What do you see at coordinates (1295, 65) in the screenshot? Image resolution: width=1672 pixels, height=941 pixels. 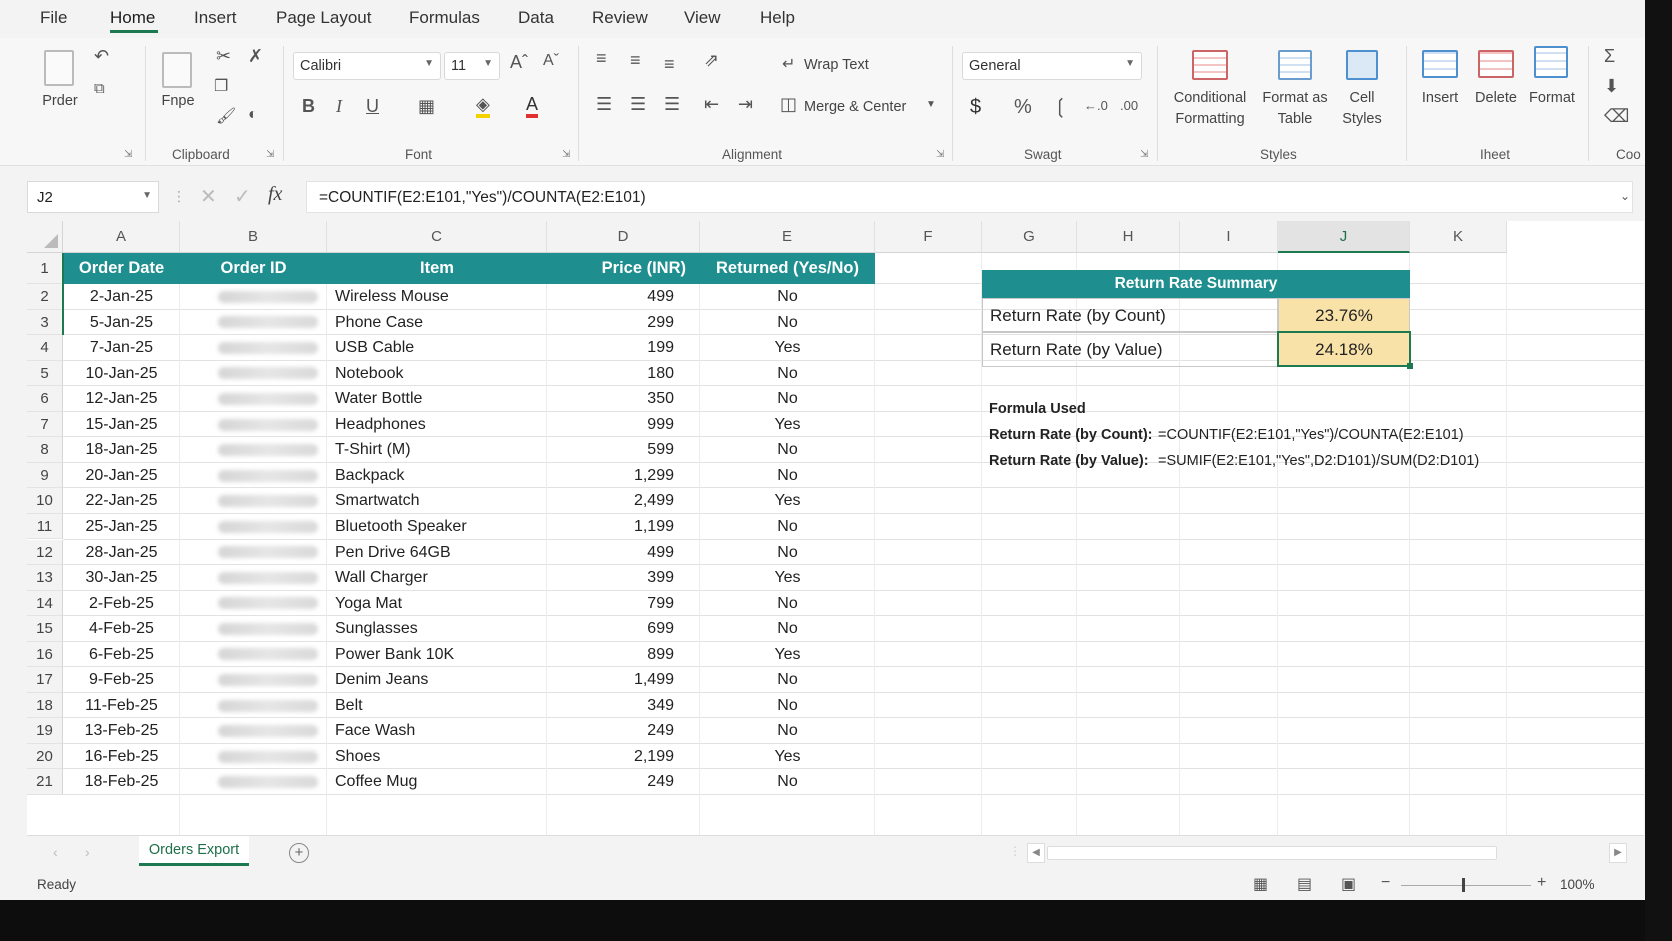 I see `format-as-table-icon` at bounding box center [1295, 65].